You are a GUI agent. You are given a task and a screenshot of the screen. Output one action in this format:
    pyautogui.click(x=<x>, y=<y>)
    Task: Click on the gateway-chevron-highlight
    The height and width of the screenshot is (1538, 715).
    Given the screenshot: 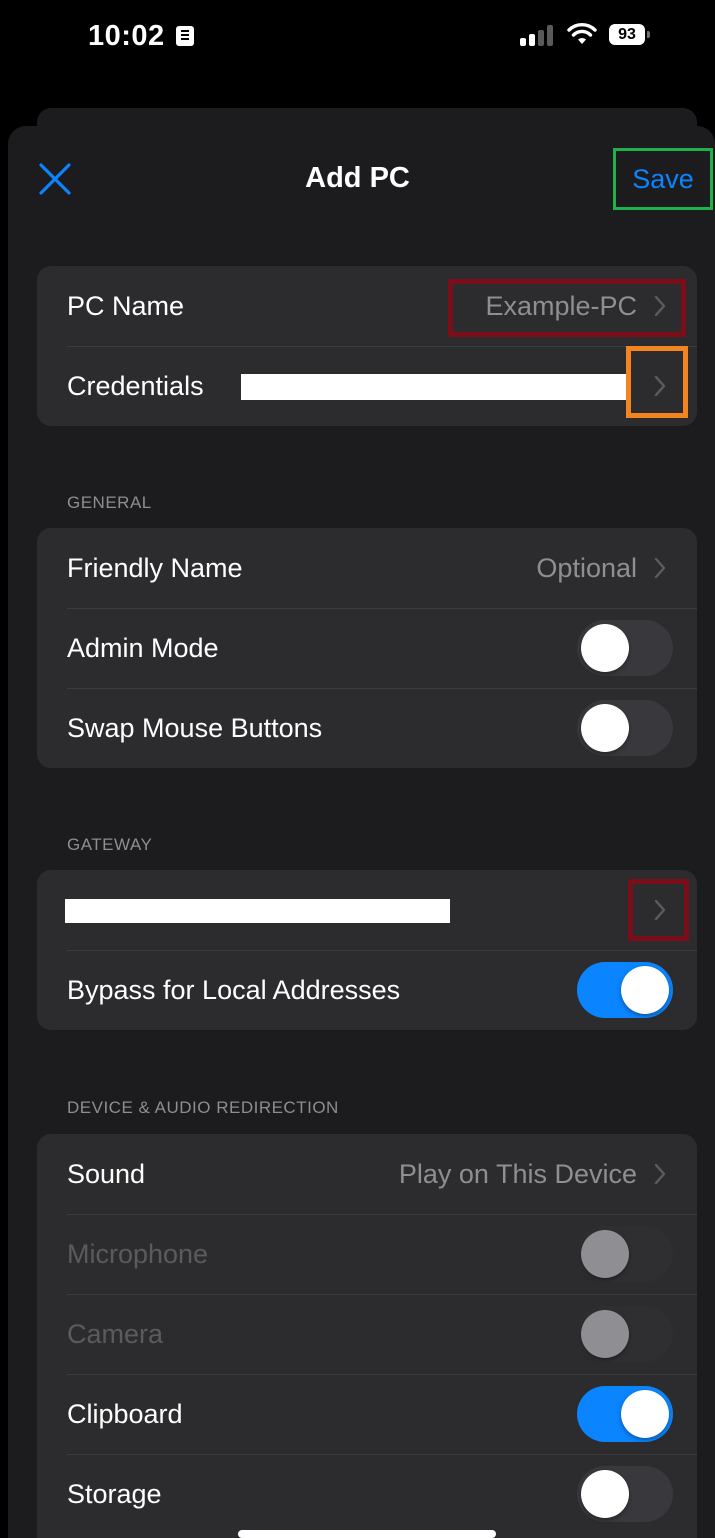 What is the action you would take?
    pyautogui.click(x=658, y=910)
    